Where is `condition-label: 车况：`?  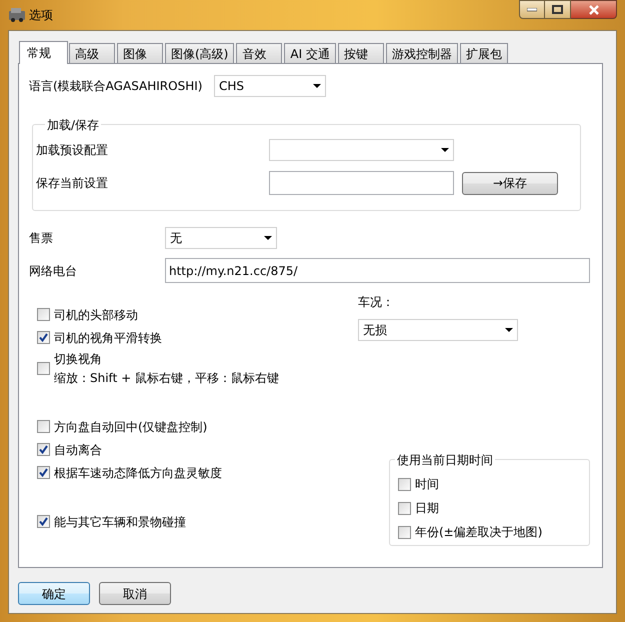 condition-label: 车况： is located at coordinates (376, 302).